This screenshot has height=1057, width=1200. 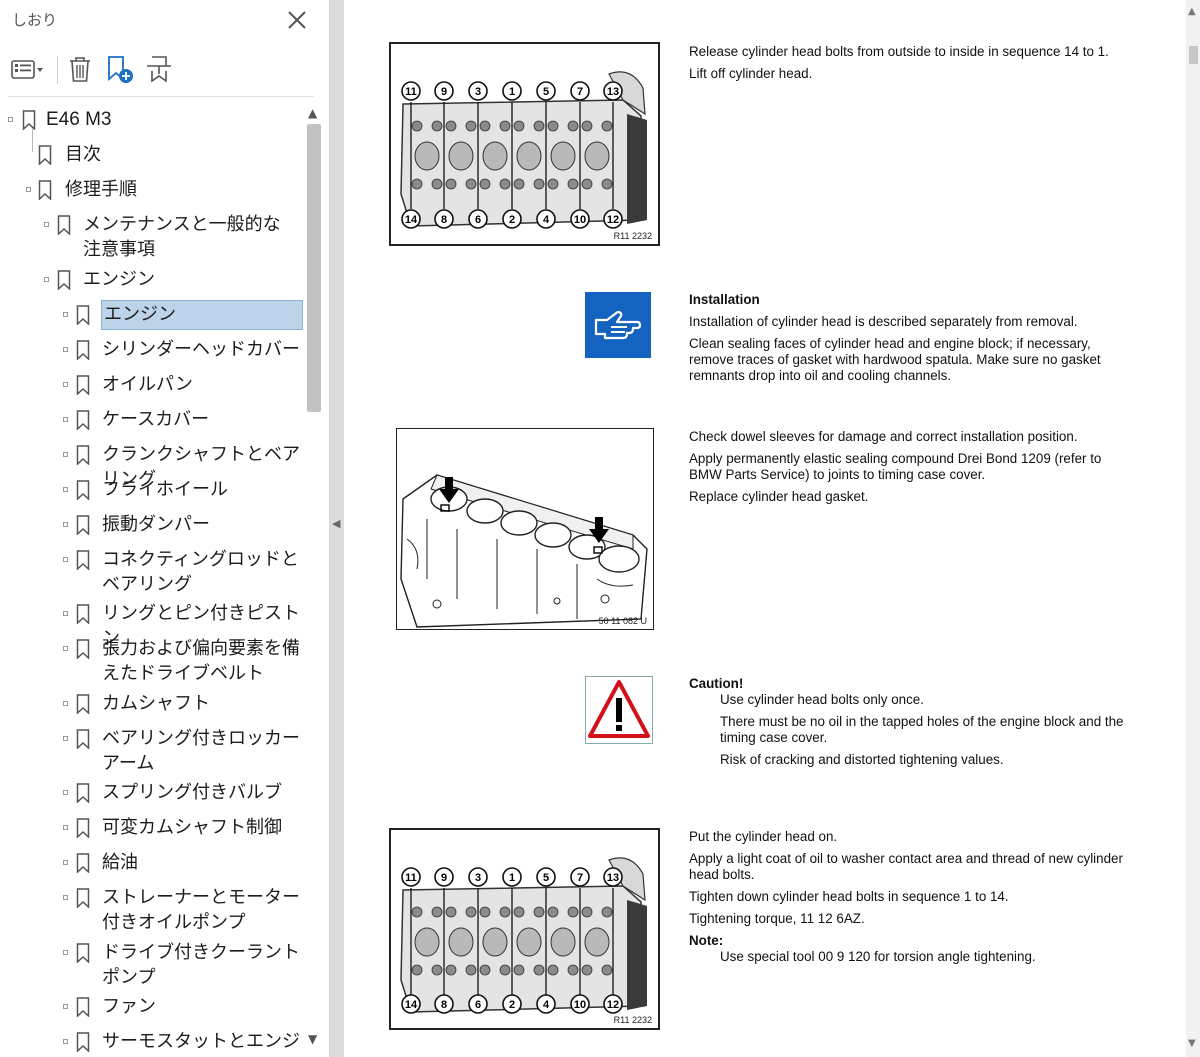 I want to click on tree-item: クランクシャフトとベアリング, so click(x=152, y=466).